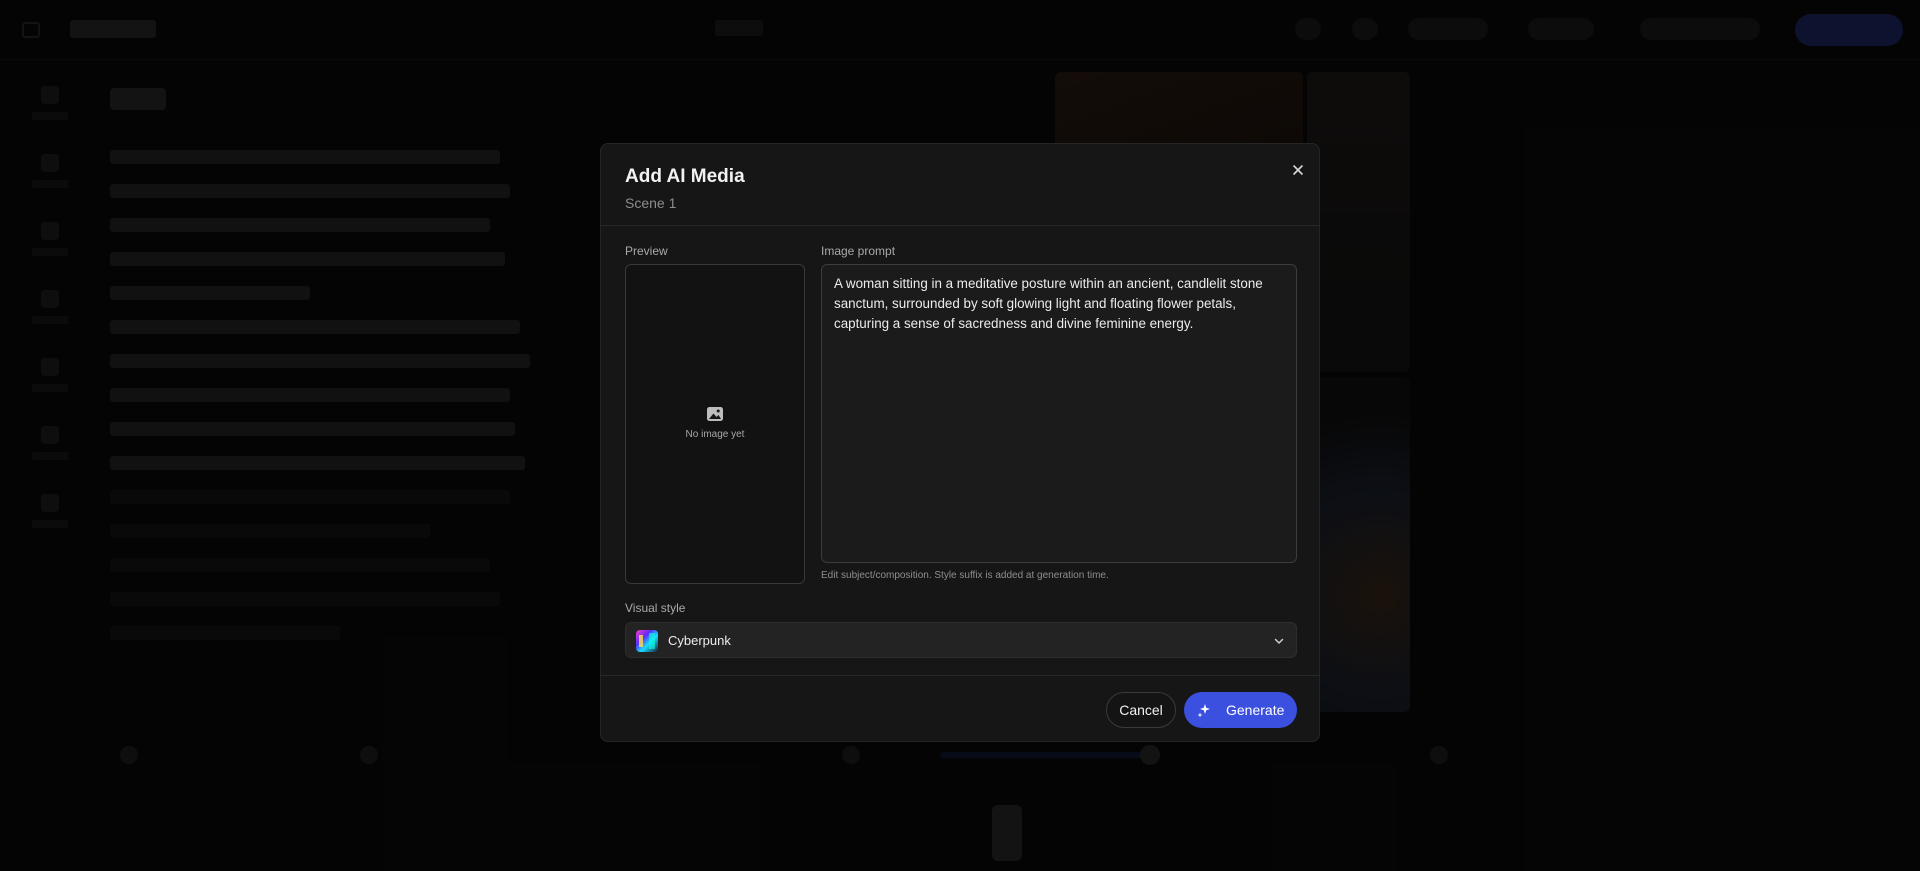 The height and width of the screenshot is (871, 1920). I want to click on preview-label: Preview, so click(646, 251).